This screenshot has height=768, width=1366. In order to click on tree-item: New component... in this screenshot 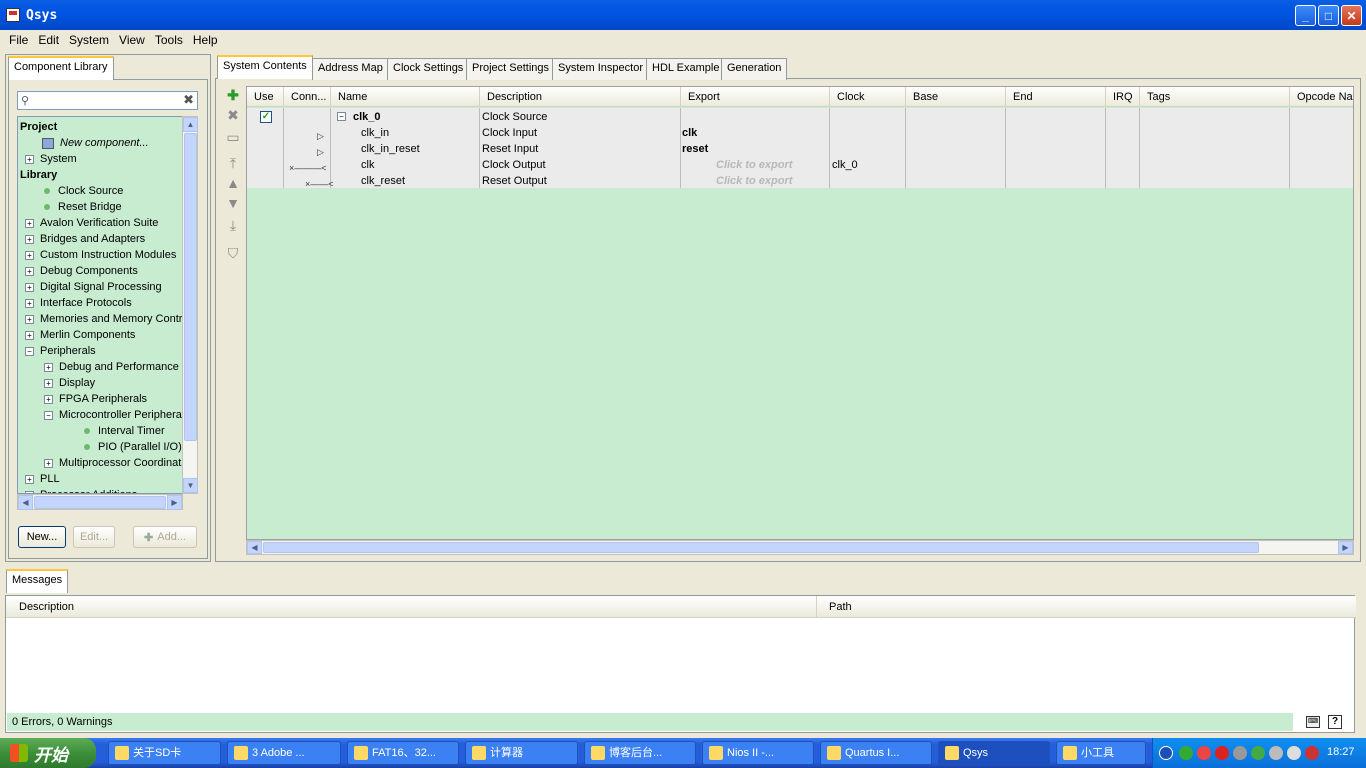, I will do `click(95, 143)`.